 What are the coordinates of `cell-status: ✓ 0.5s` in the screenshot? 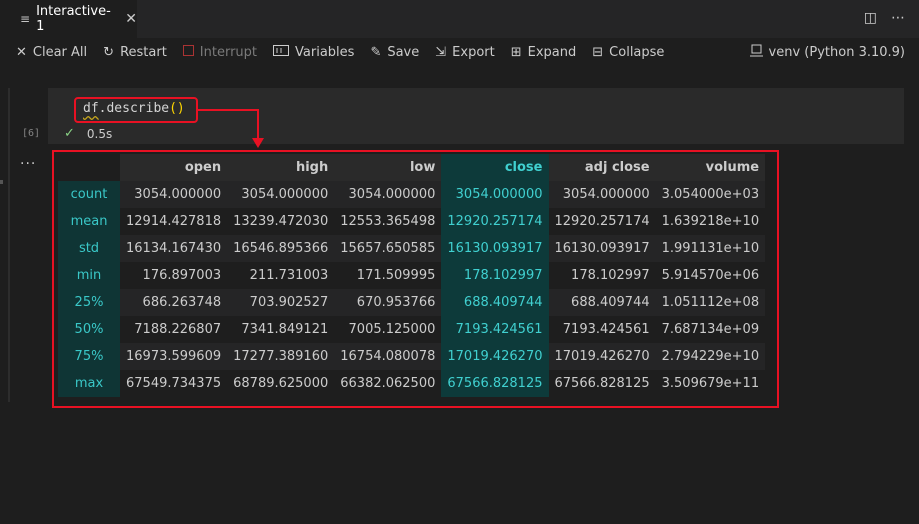 It's located at (88, 133).